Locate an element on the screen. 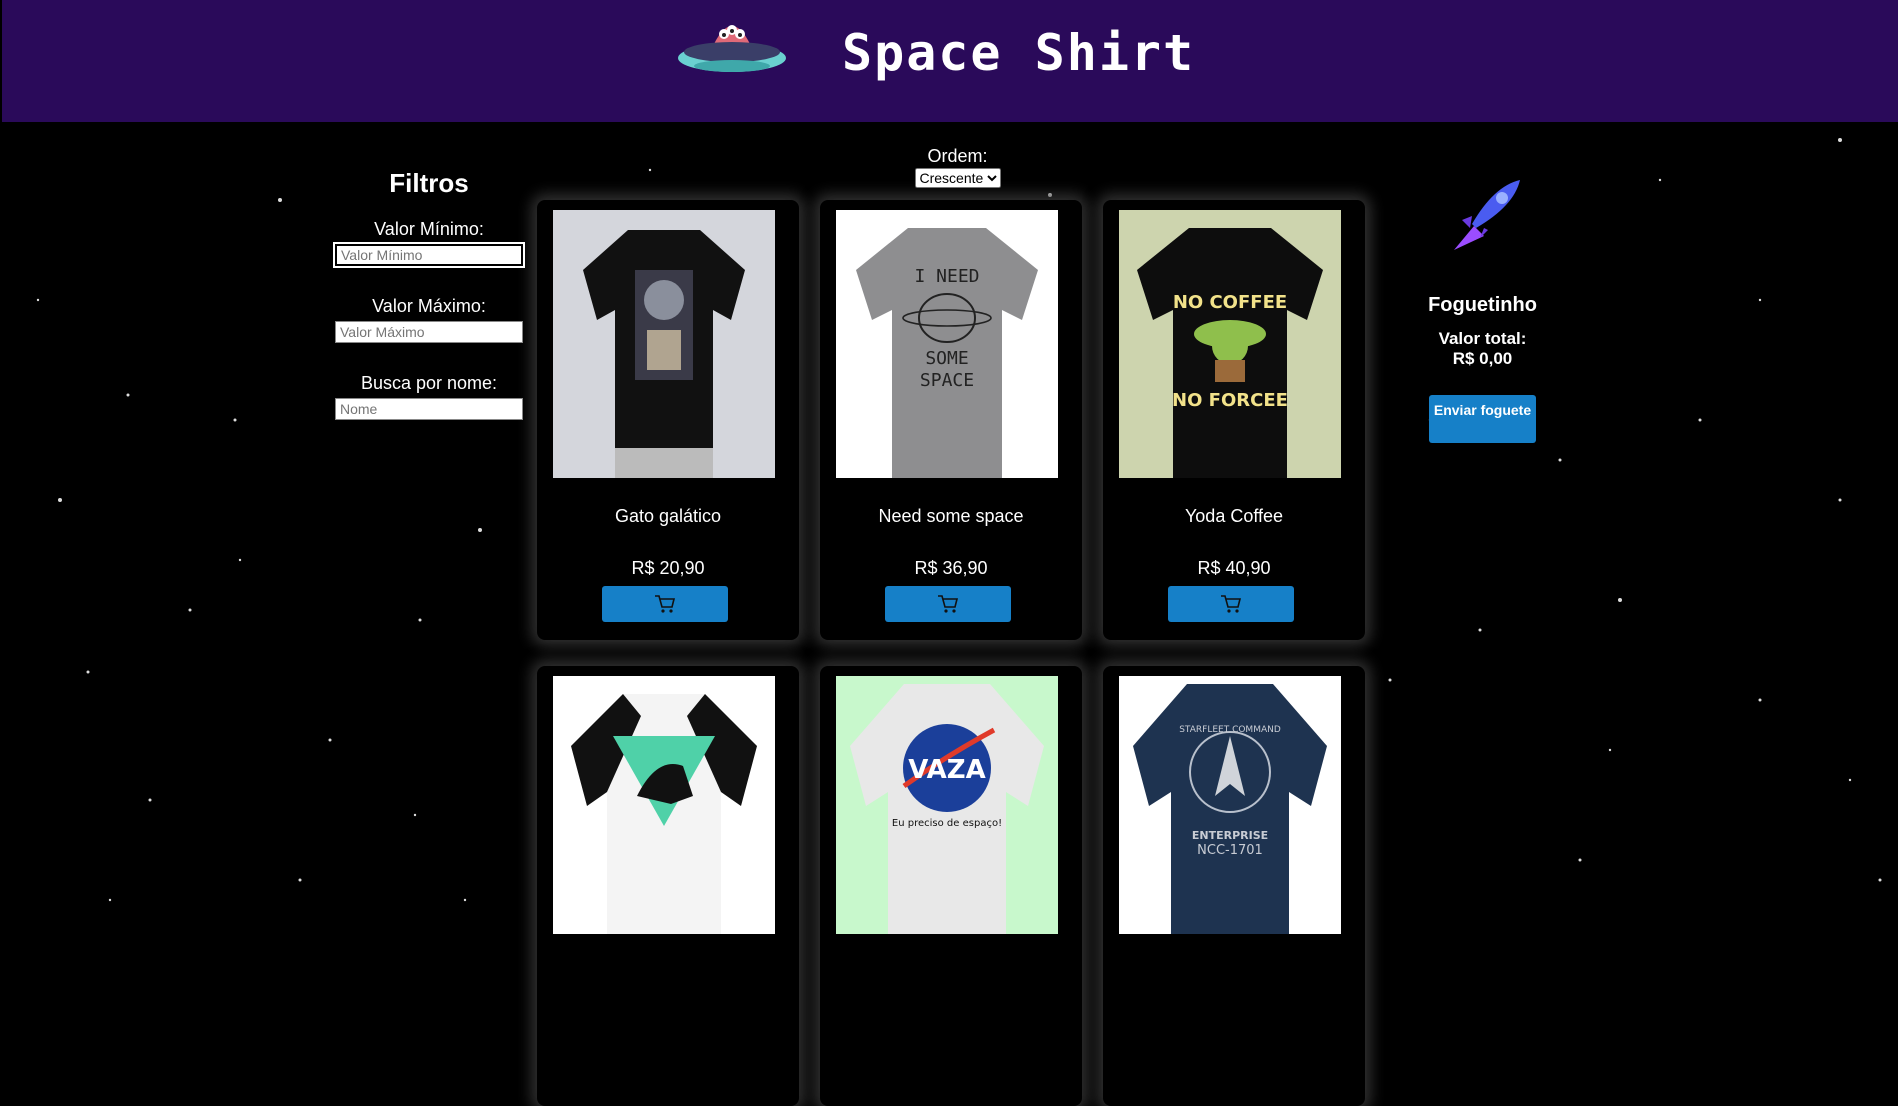 This screenshot has width=1898, height=1106. product-name: Need some space is located at coordinates (951, 516).